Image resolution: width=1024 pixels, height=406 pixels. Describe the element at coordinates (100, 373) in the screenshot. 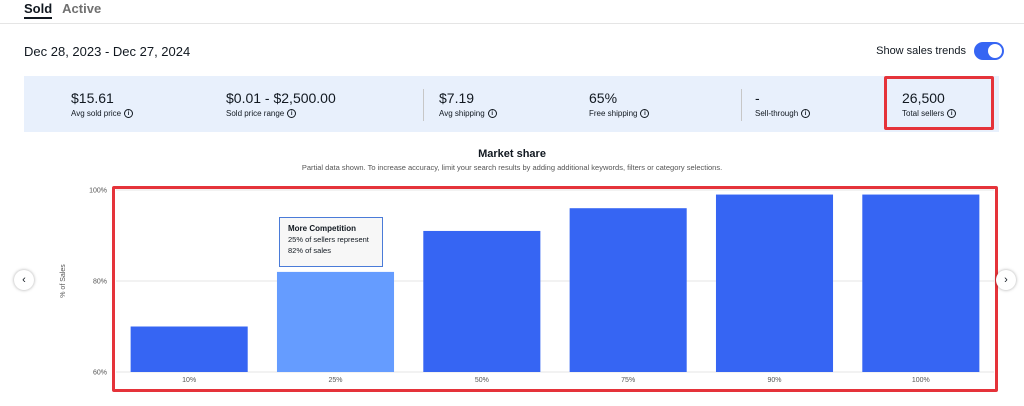

I see `y-tick-label: 60%` at that location.